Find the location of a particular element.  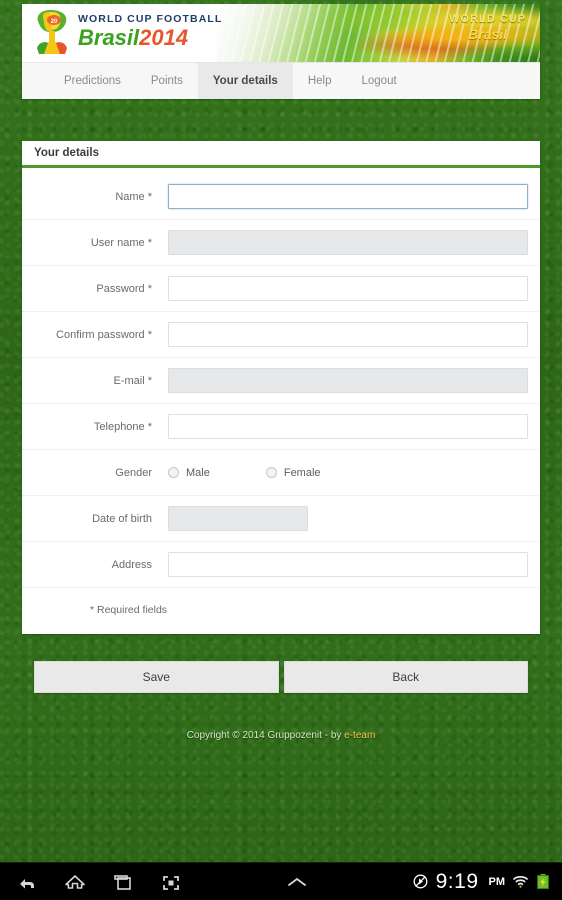

form-row-password: Password * is located at coordinates (281, 289).